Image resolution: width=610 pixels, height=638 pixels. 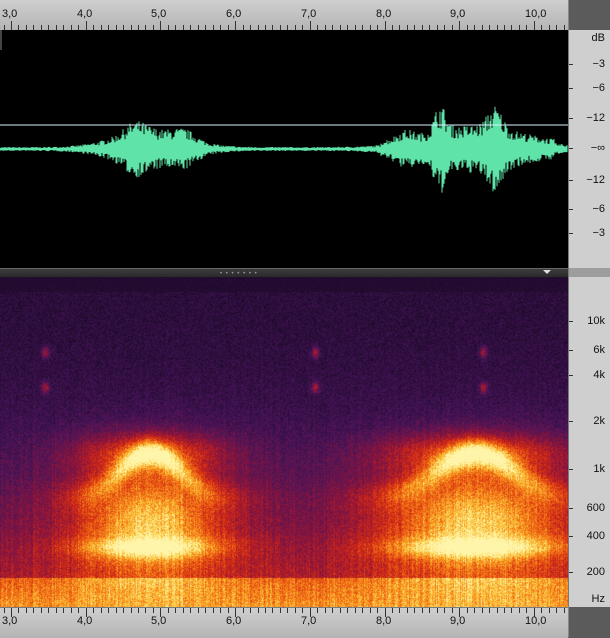 I want to click on timeline-ruler-top: 3,0 4,0 5,0 6,0 7,0 8,0 9,0 10,0, so click(x=284, y=15).